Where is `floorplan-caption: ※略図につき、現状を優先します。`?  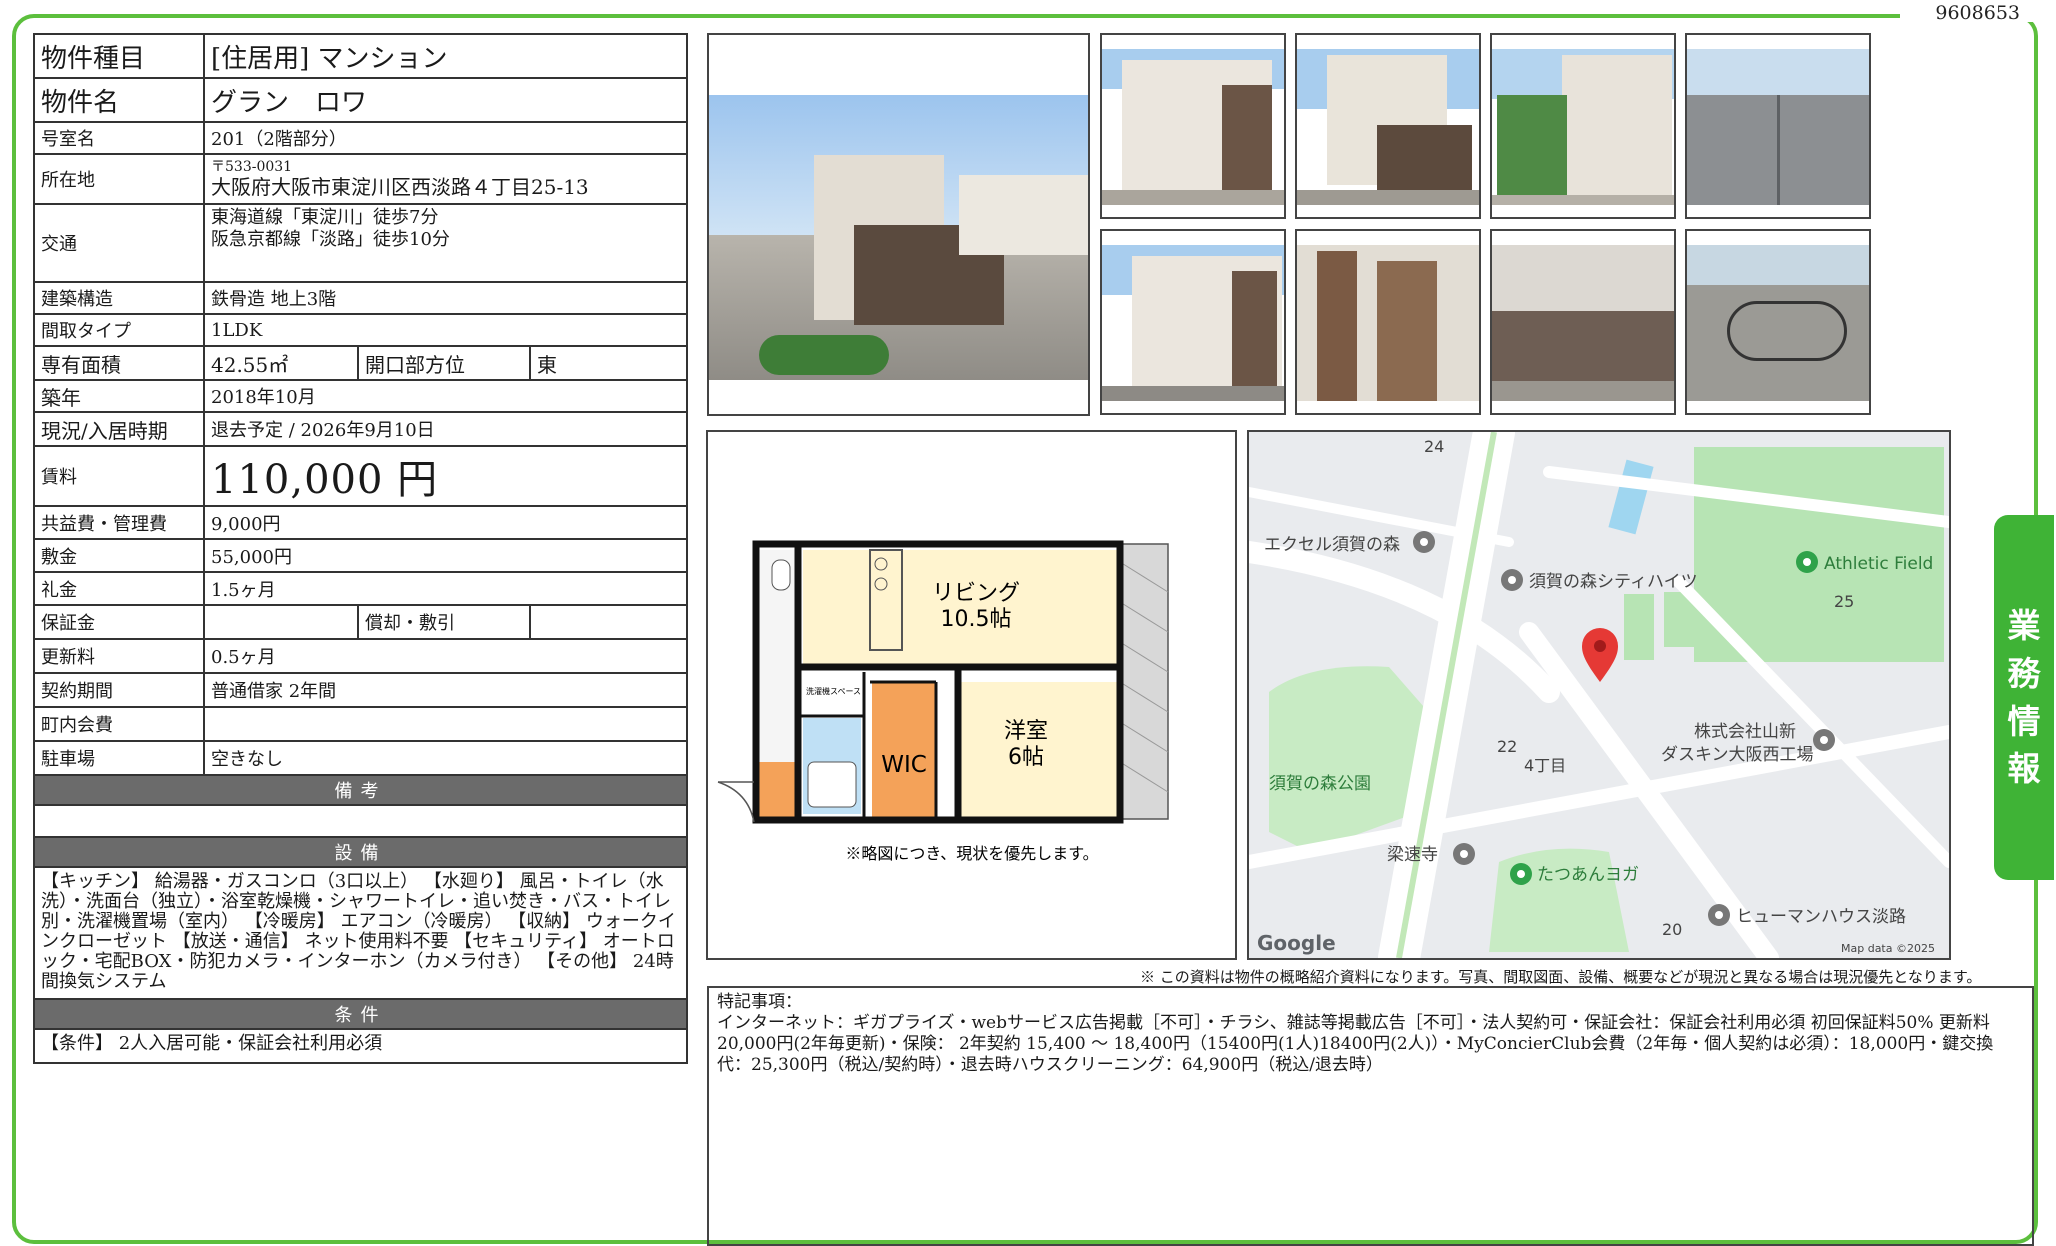 floorplan-caption: ※略図につき、現状を優先します。 is located at coordinates (971, 853).